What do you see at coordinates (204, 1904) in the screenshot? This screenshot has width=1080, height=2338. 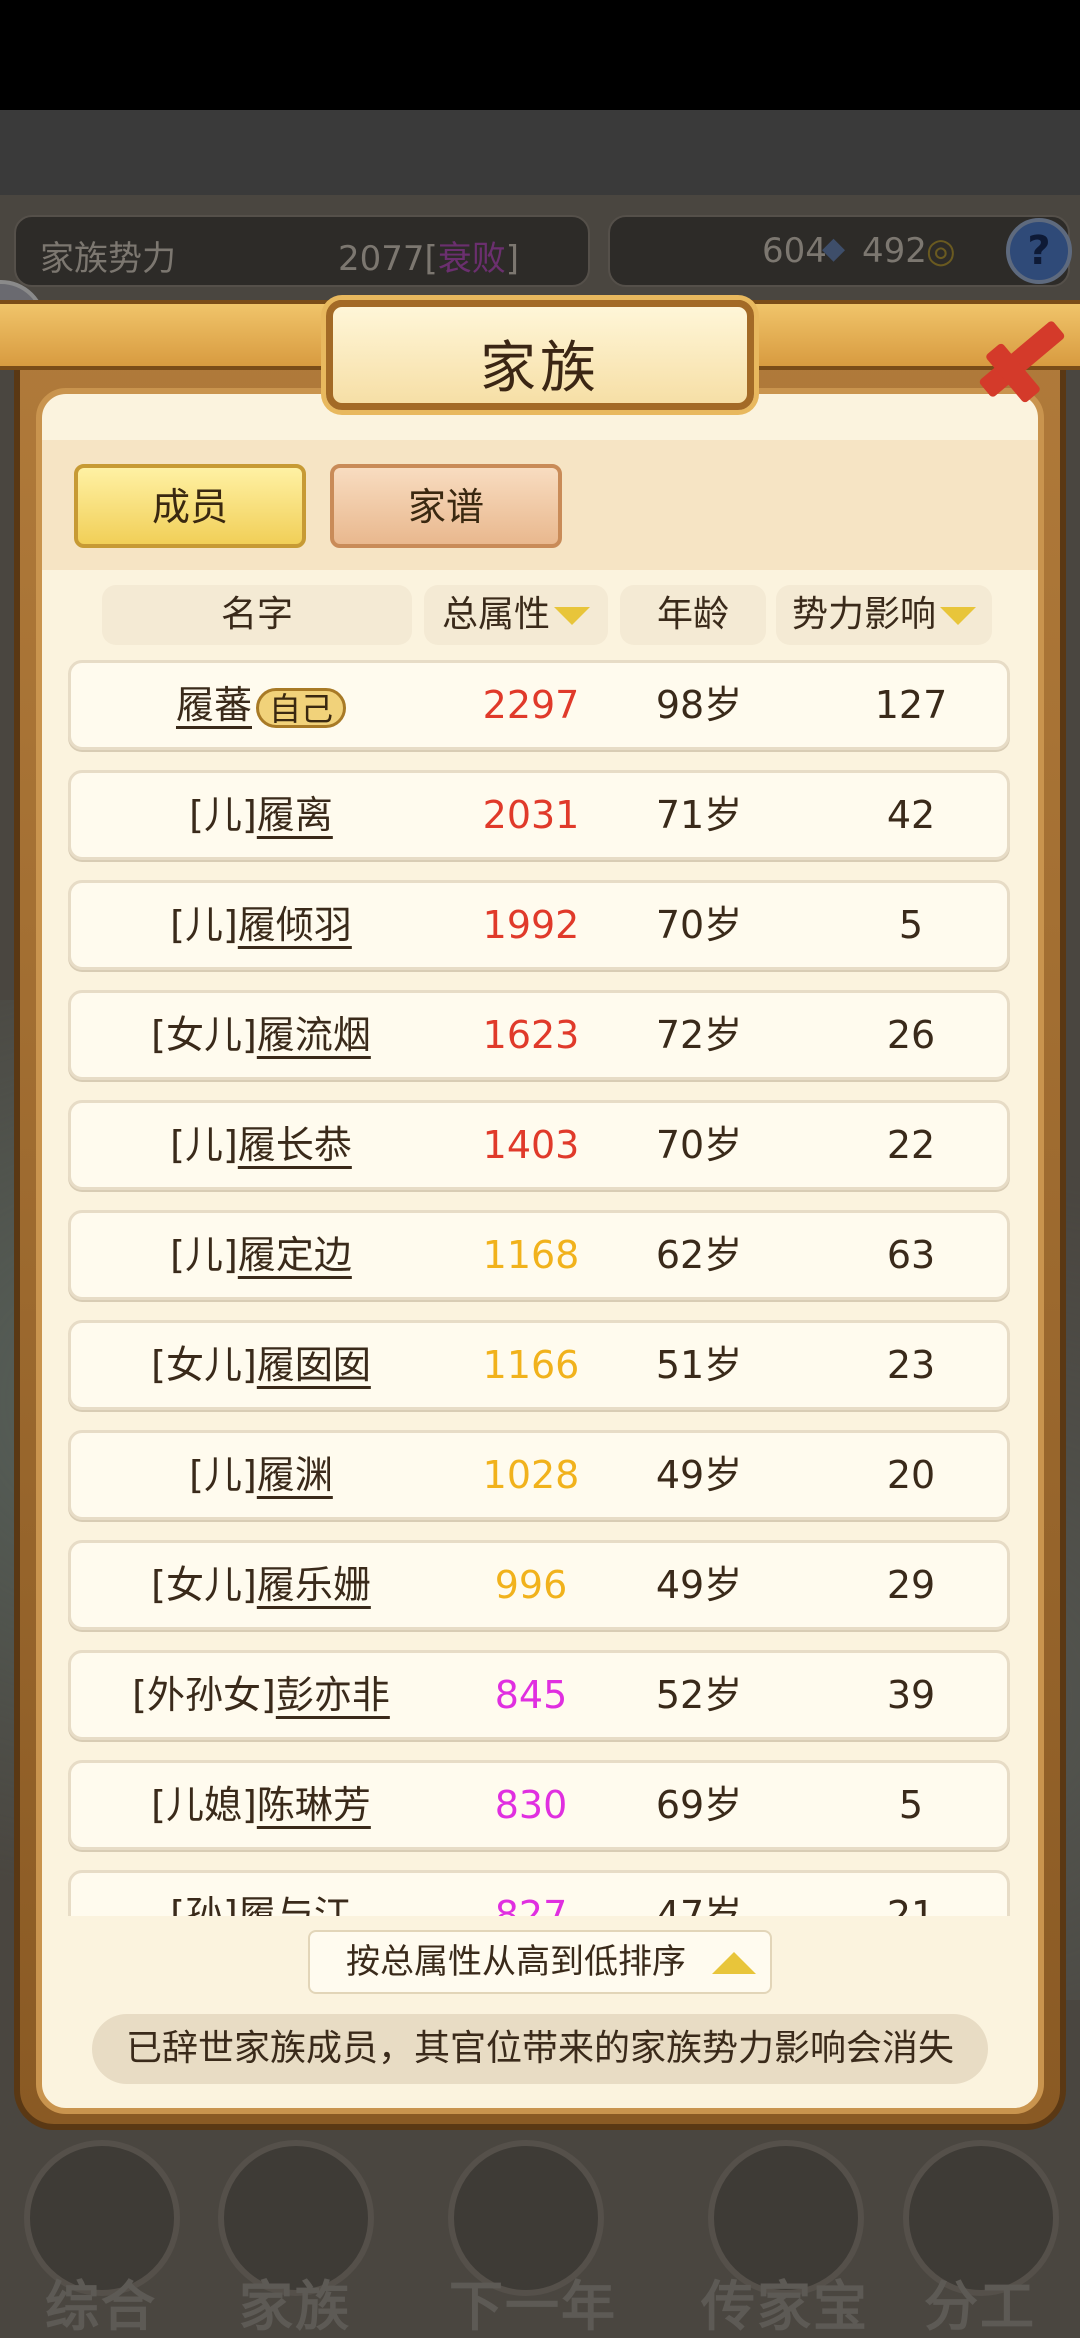 I see `relation-prefix: [孙]` at bounding box center [204, 1904].